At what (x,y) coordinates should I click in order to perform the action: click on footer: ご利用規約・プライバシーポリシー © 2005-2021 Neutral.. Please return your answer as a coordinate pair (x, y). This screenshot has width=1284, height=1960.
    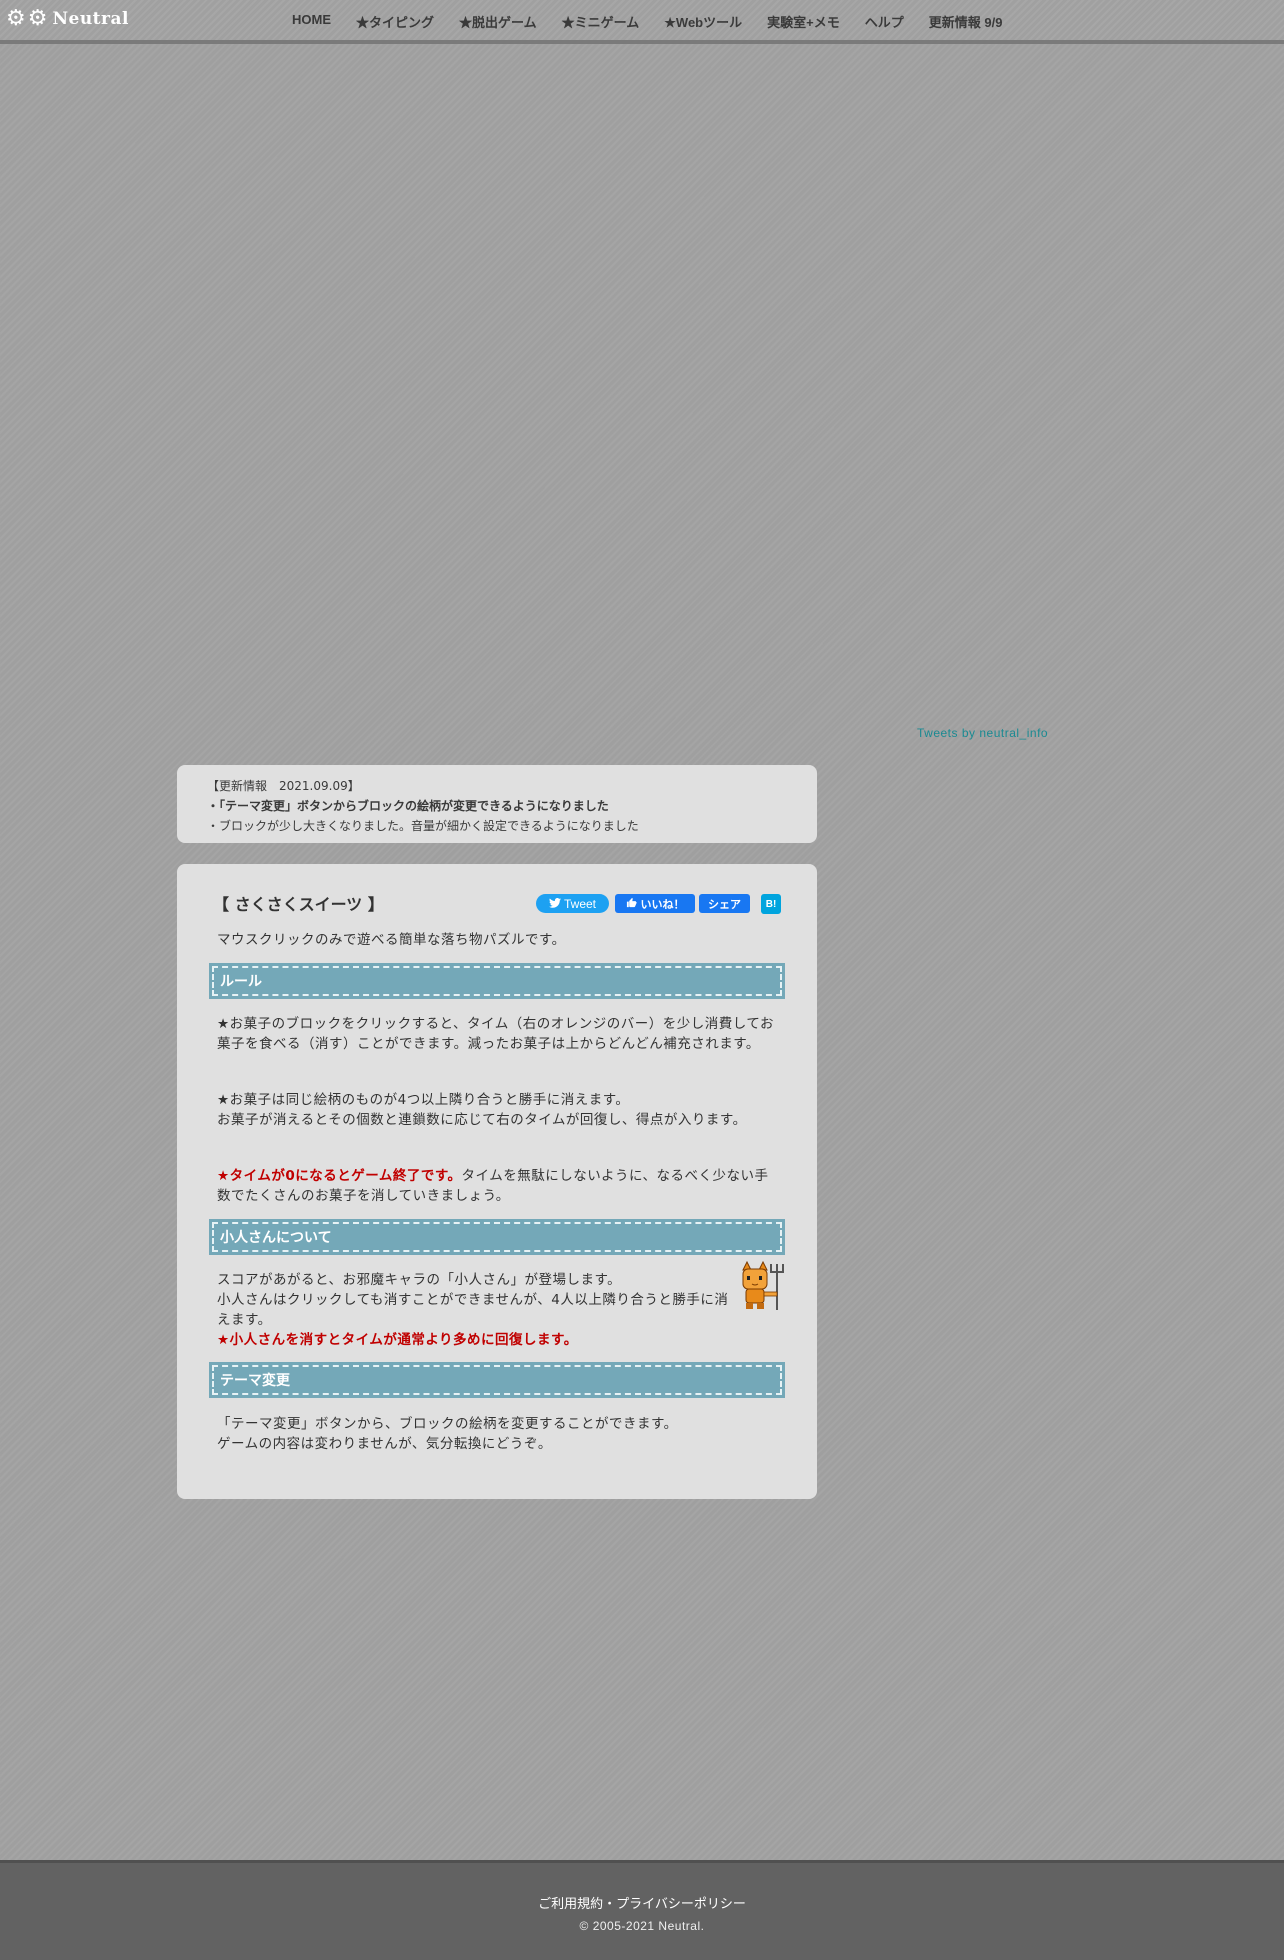
    Looking at the image, I should click on (642, 1910).